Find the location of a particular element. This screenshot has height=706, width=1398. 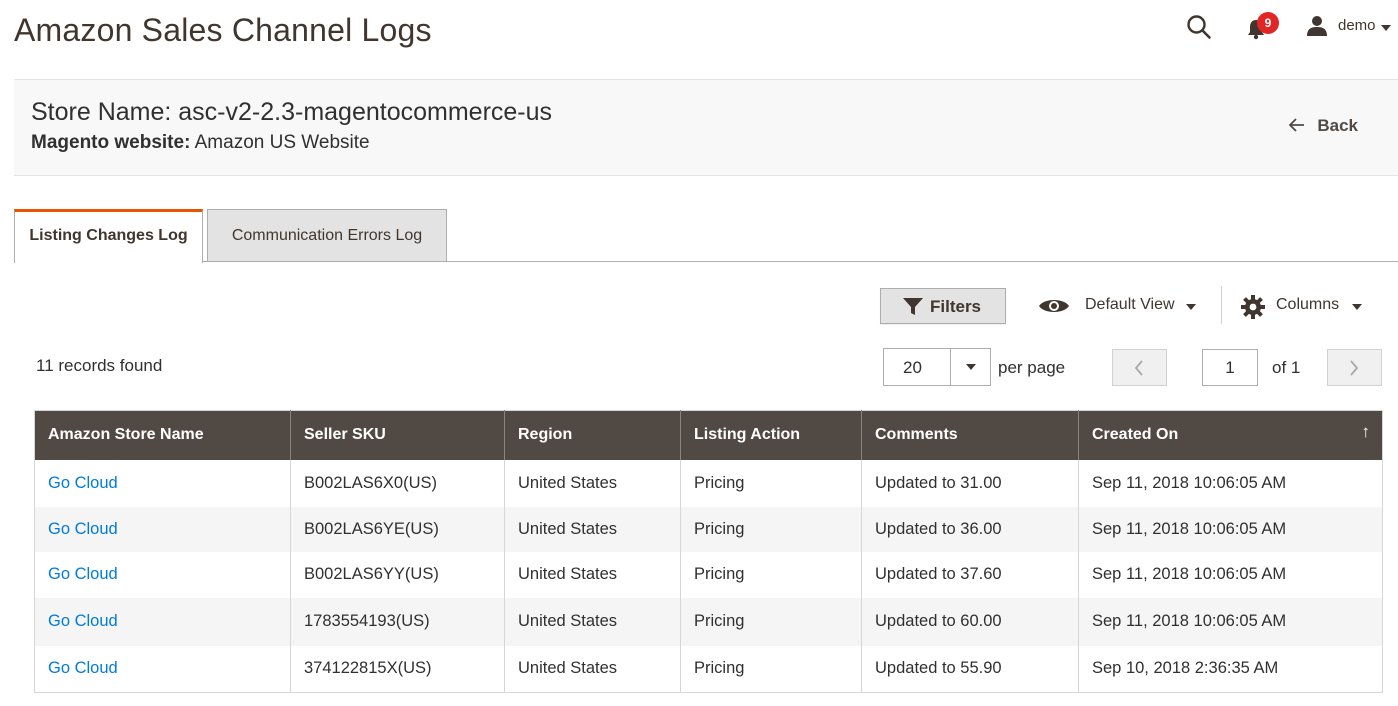

arrow-left-icon is located at coordinates (1297, 126).